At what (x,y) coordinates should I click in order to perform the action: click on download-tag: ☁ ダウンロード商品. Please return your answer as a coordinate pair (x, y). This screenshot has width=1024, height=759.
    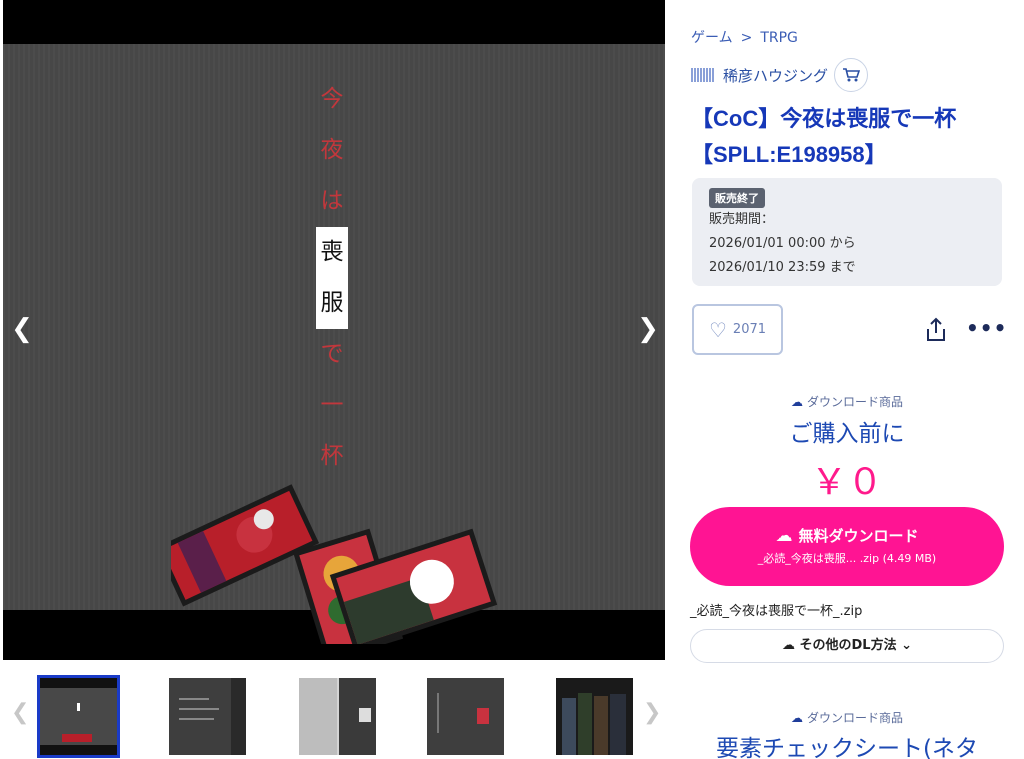
    Looking at the image, I should click on (847, 401).